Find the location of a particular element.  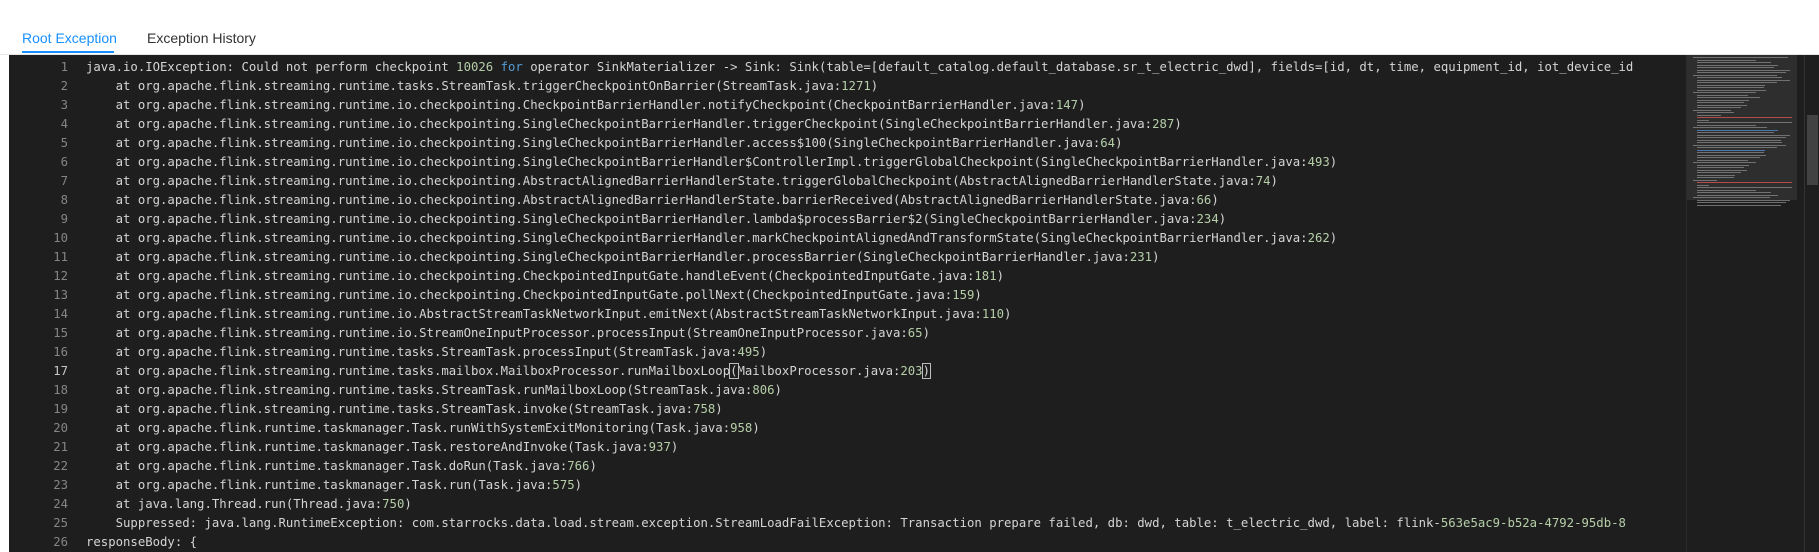

line-number: 15 is located at coordinates (60, 333).